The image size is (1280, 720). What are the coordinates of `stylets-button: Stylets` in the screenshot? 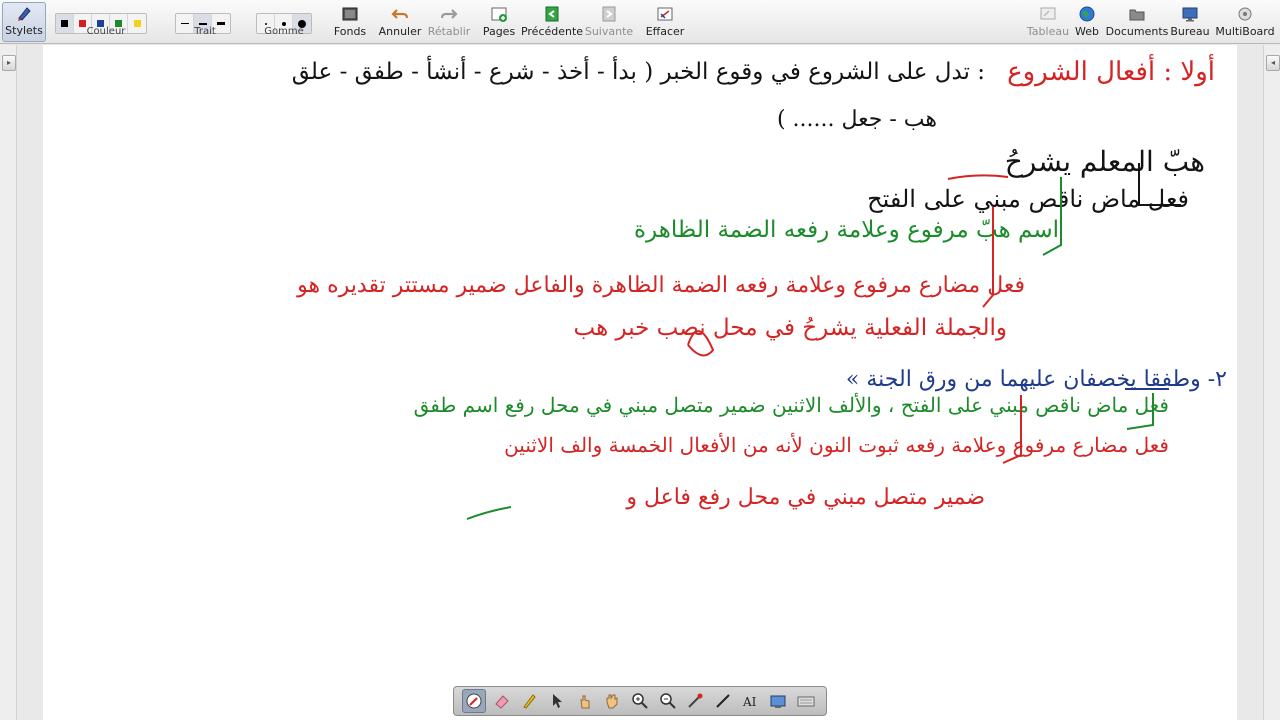 It's located at (24, 22).